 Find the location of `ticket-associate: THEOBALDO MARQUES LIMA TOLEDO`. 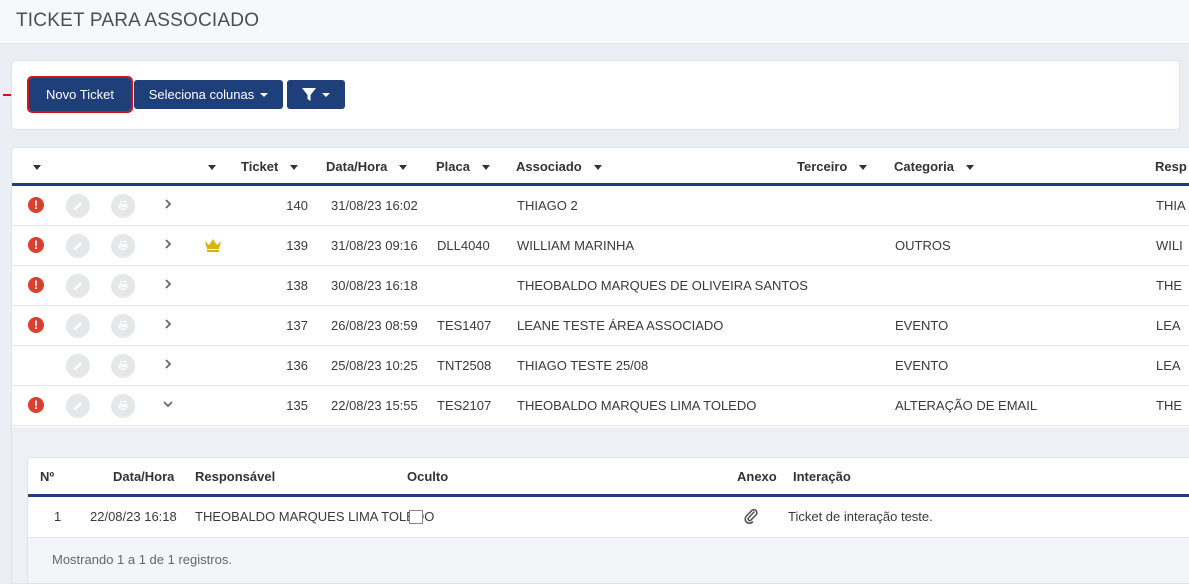

ticket-associate: THEOBALDO MARQUES LIMA TOLEDO is located at coordinates (637, 405).